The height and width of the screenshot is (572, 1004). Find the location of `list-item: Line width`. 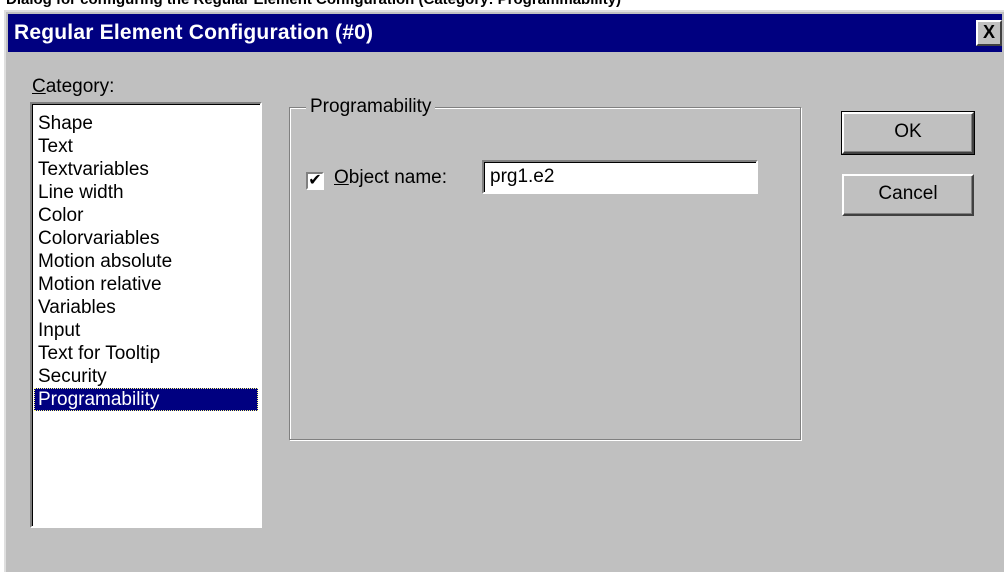

list-item: Line width is located at coordinates (146, 192).